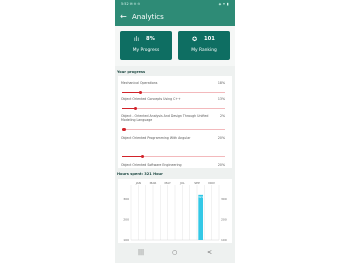  I want to click on y-tick-label-right: 300, so click(224, 199).